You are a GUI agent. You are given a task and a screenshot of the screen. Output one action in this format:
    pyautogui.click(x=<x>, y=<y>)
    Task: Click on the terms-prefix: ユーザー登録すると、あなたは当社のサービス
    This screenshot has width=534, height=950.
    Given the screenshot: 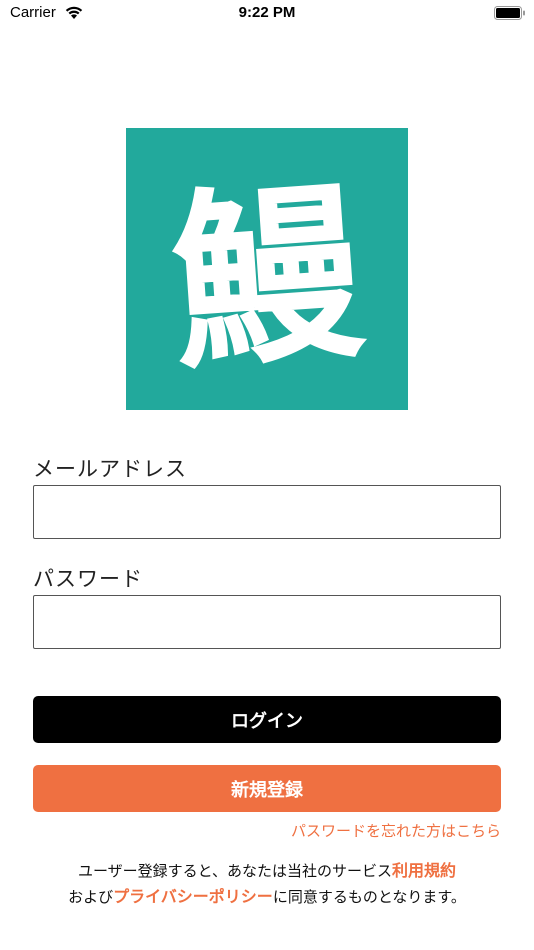 What is the action you would take?
    pyautogui.click(x=235, y=871)
    